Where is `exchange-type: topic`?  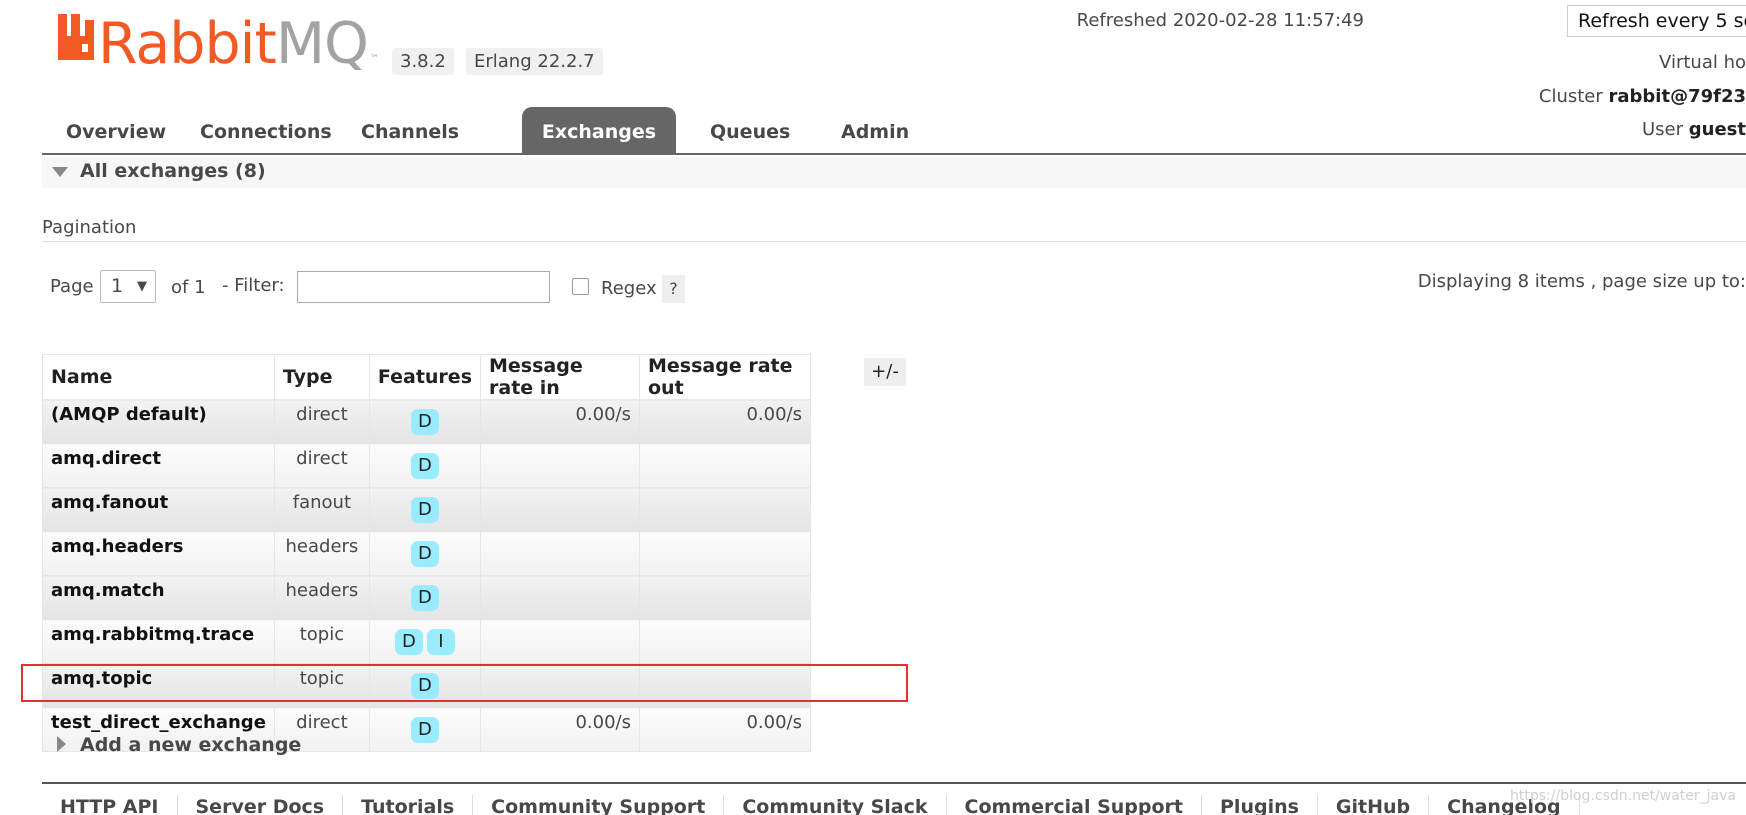
exchange-type: topic is located at coordinates (321, 641).